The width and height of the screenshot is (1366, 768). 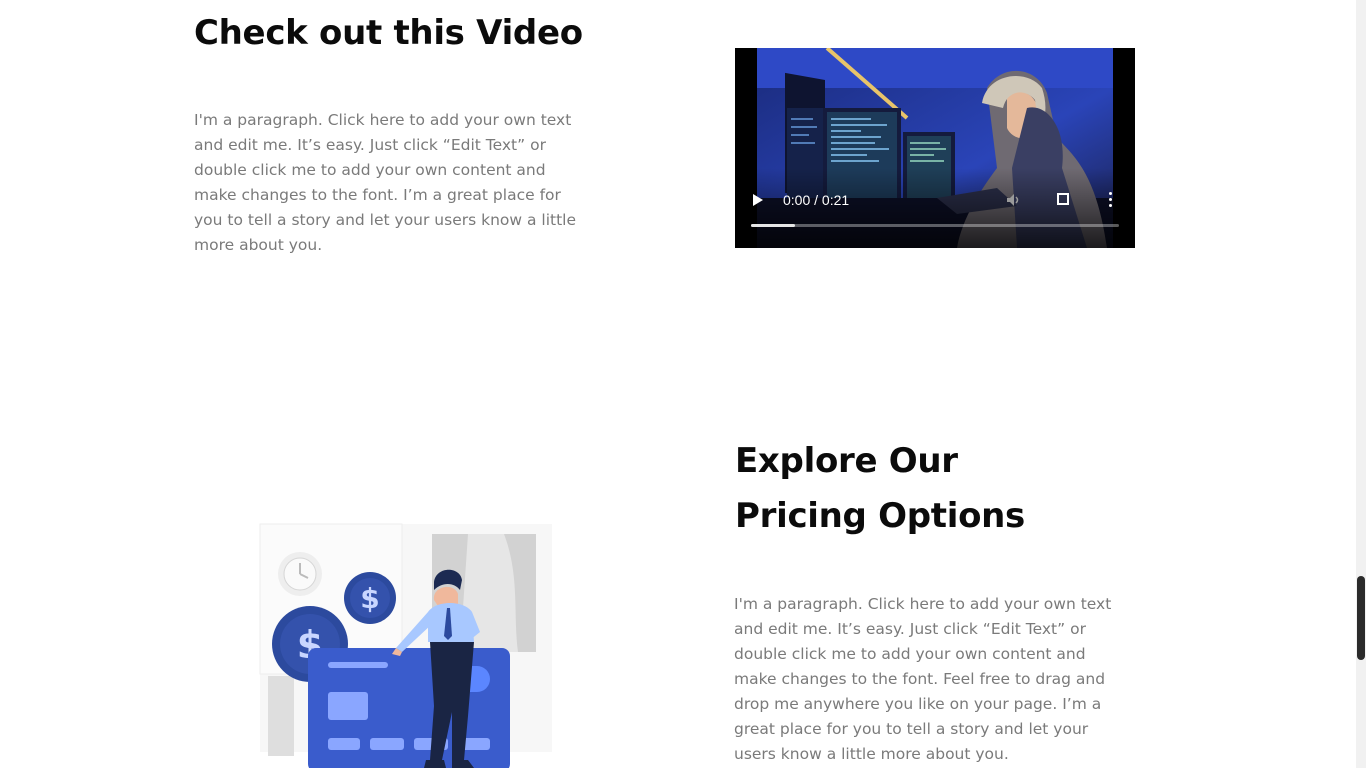 What do you see at coordinates (816, 200) in the screenshot?
I see `video-time: 0:00 / 0:21` at bounding box center [816, 200].